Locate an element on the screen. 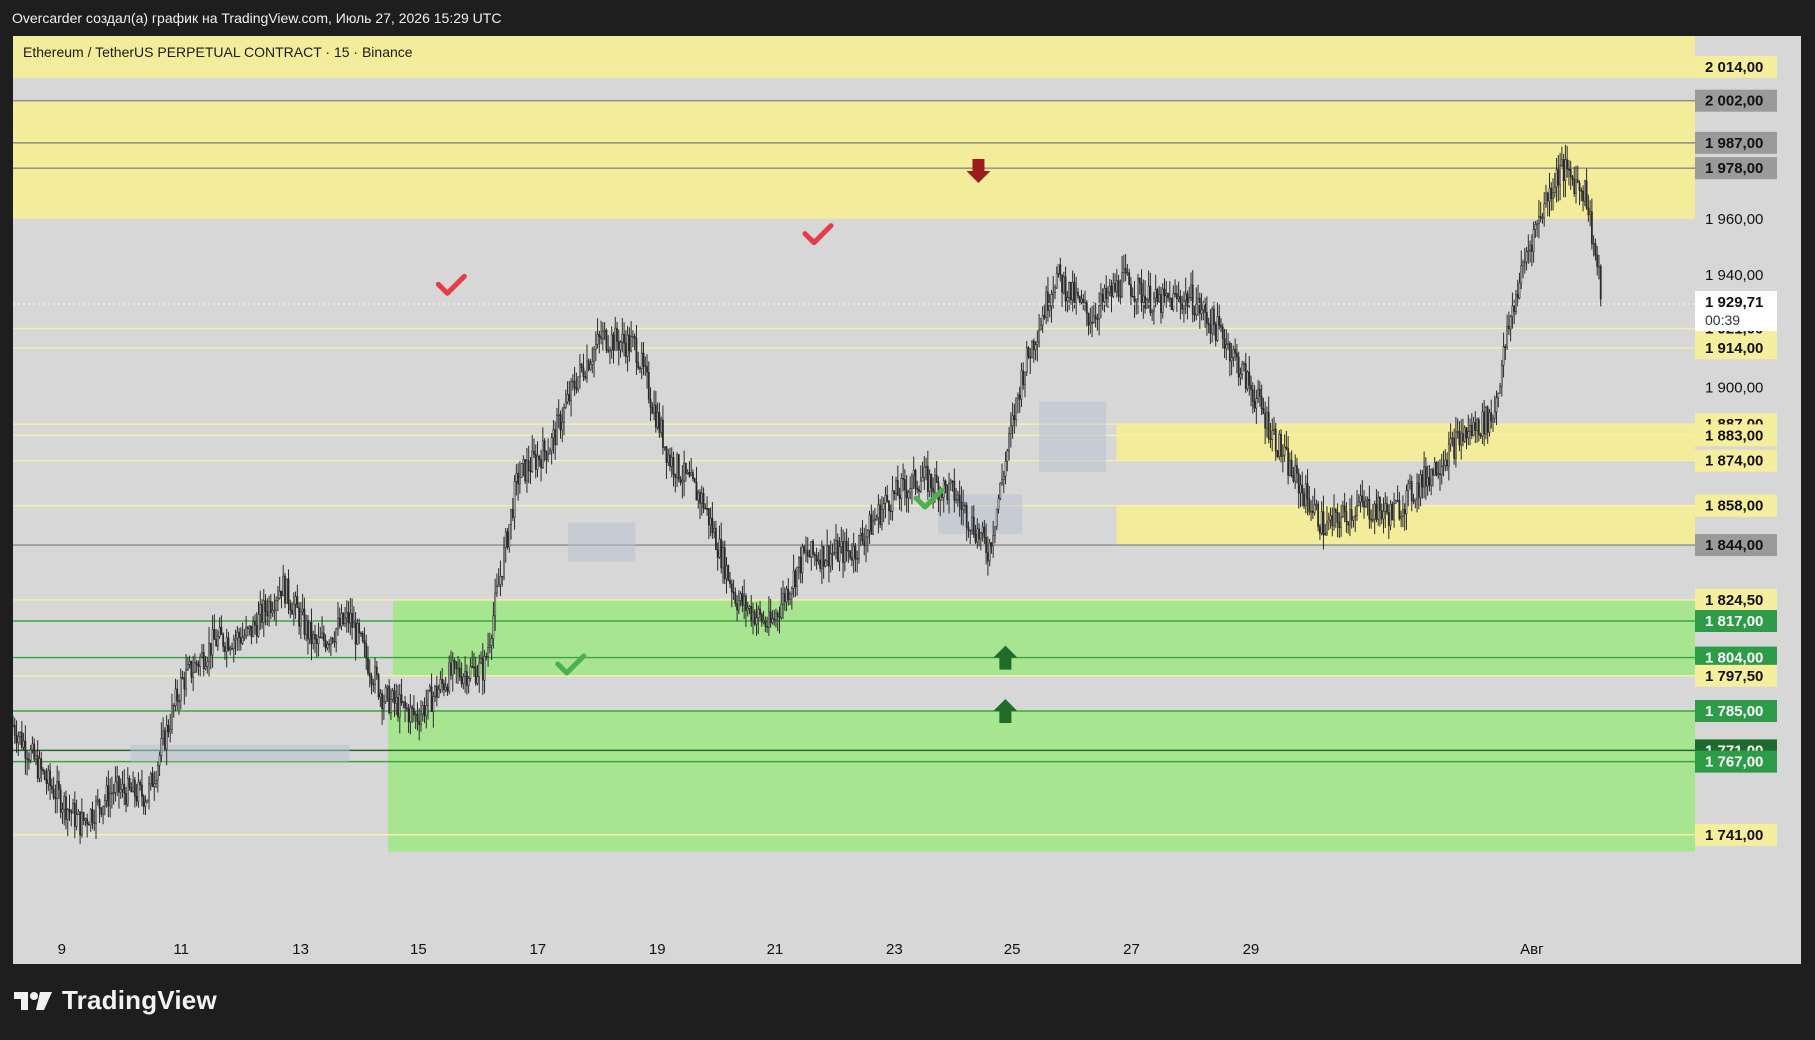  price-label: 1 874,00 is located at coordinates (1734, 461).